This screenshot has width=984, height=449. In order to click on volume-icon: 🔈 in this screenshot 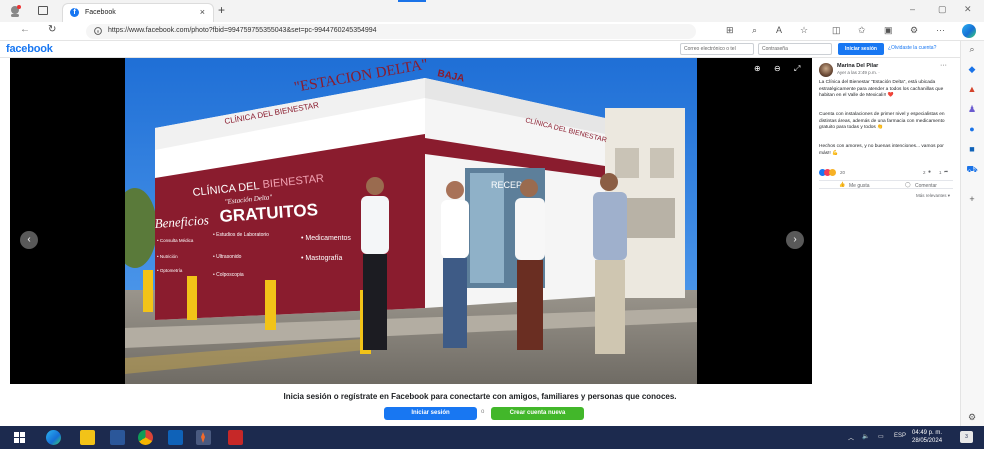, I will do `click(865, 436)`.